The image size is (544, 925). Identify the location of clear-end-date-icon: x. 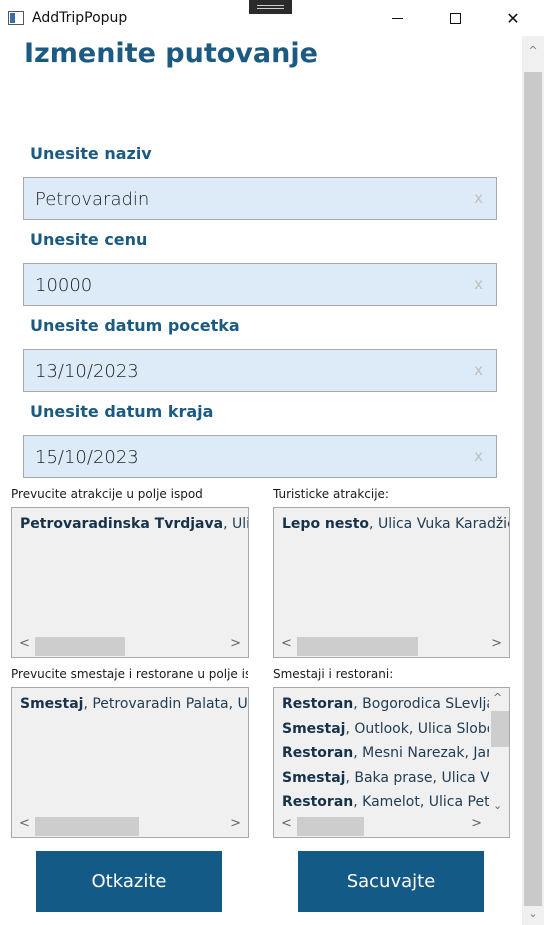
(478, 456).